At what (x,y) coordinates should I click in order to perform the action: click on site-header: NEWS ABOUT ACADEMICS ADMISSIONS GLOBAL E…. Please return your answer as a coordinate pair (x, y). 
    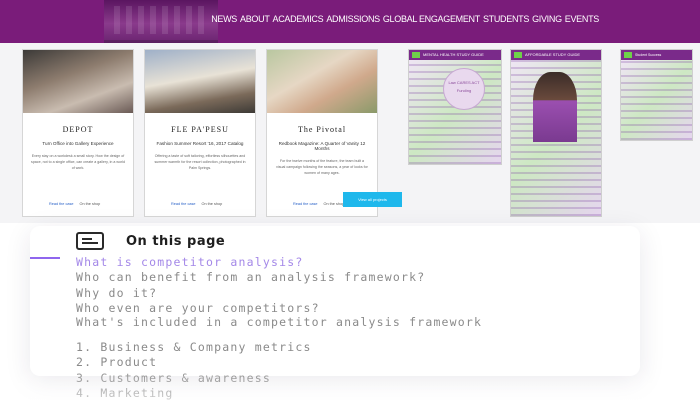
    Looking at the image, I should click on (350, 21).